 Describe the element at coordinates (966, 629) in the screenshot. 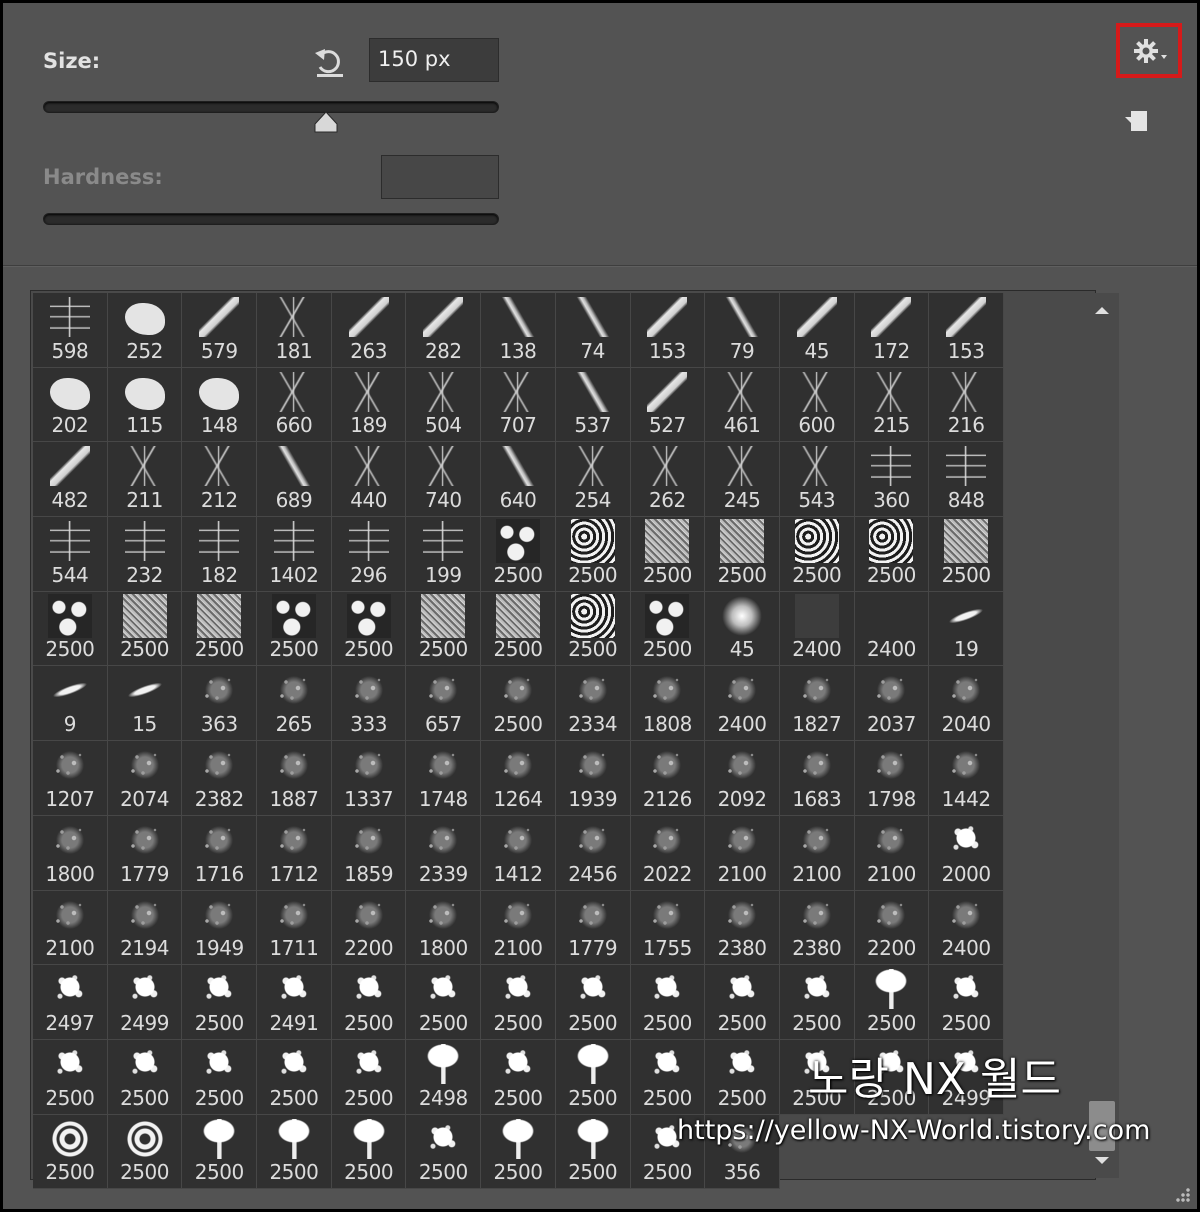

I see `brush-preset-cell: 19` at that location.